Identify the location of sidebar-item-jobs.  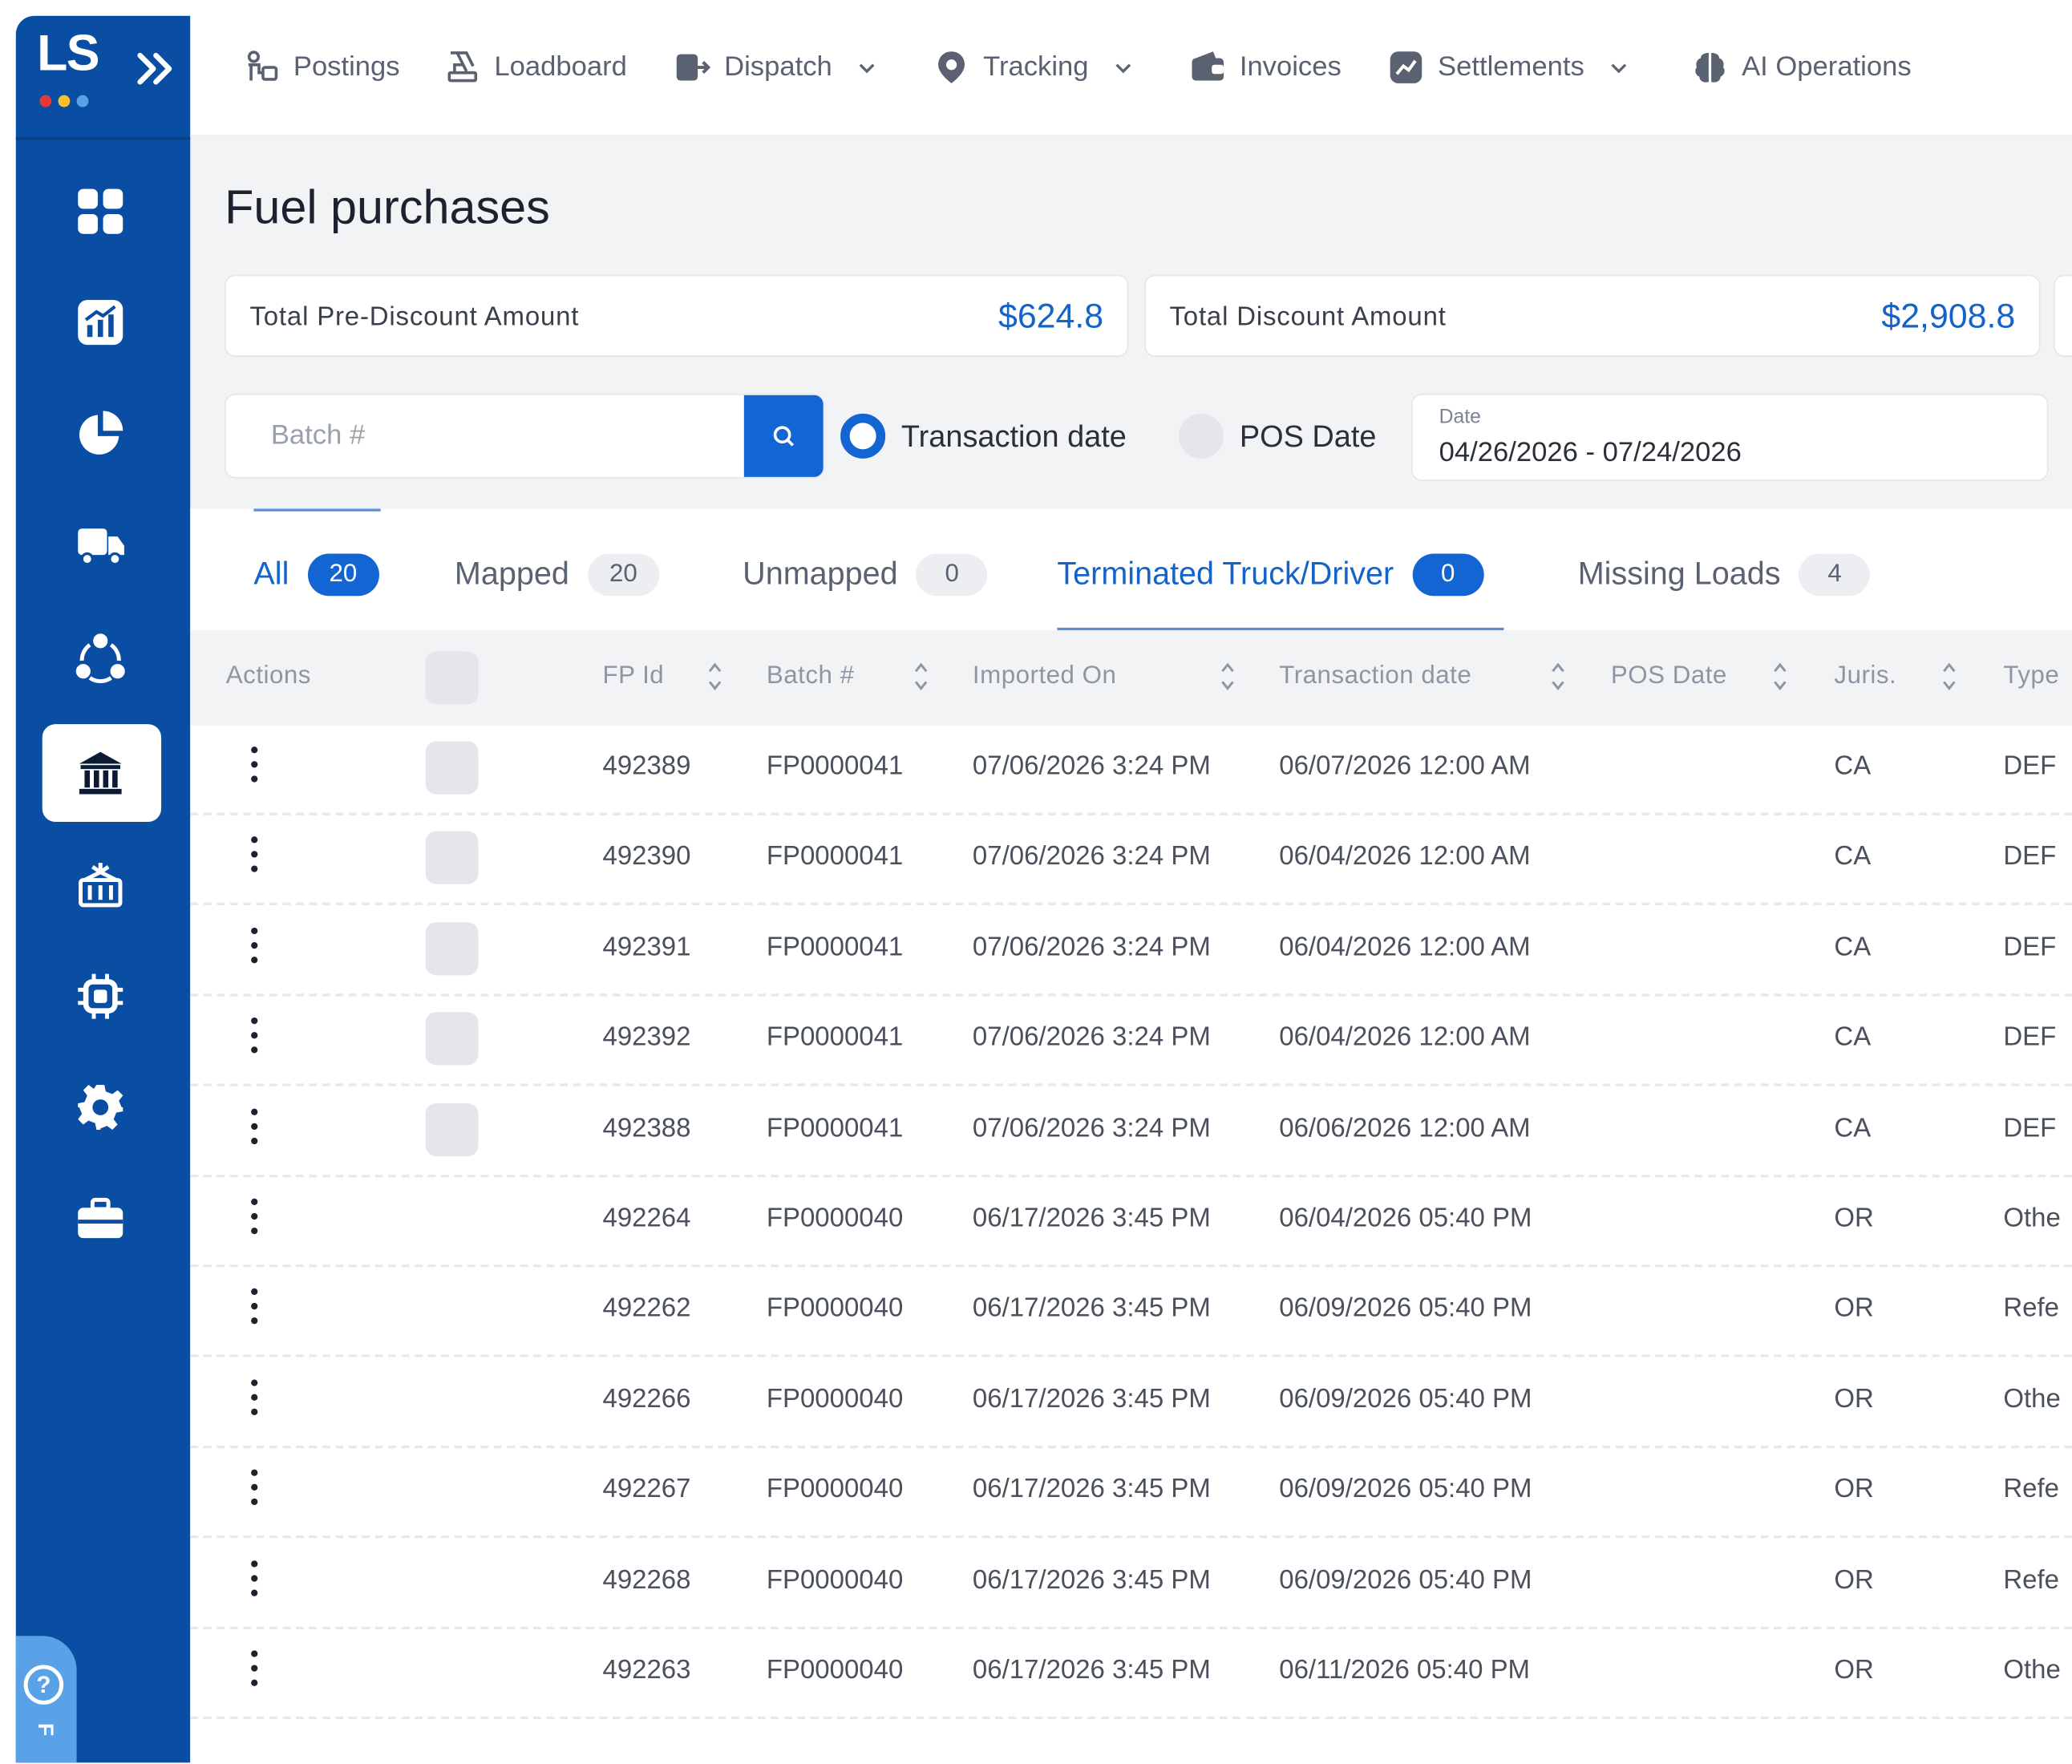
(100, 1218).